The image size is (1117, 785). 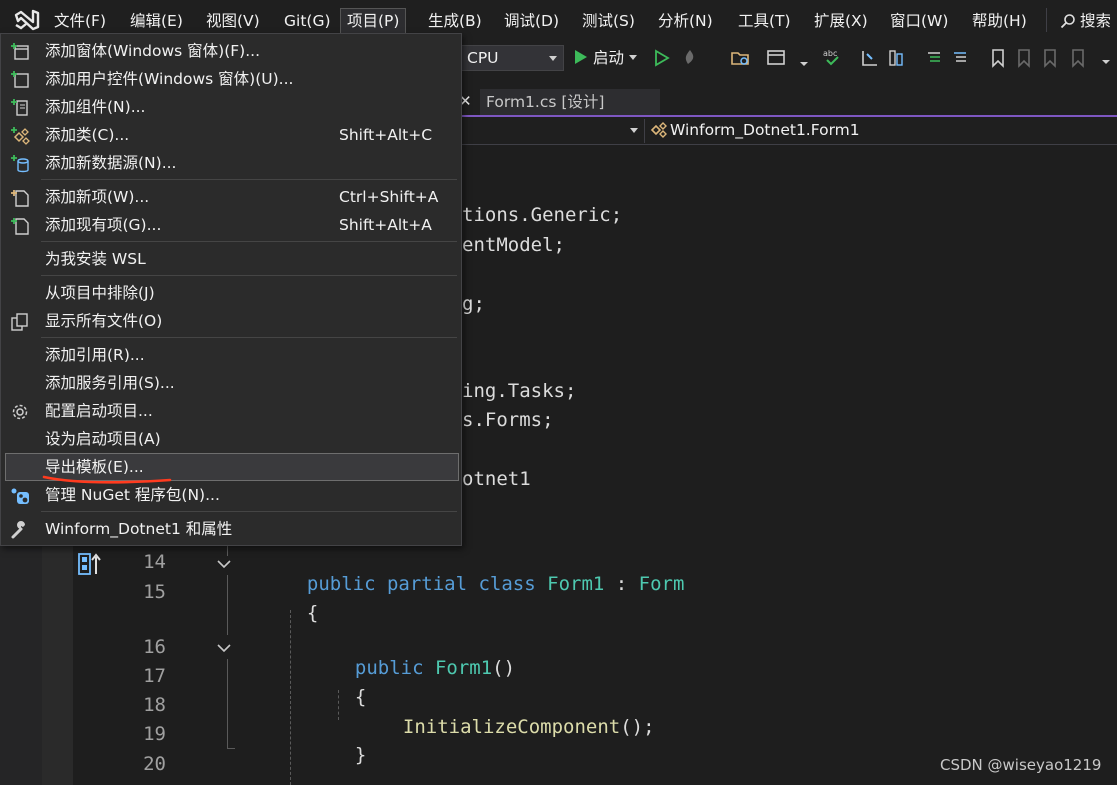 I want to click on add-component-icon, so click(x=19, y=107).